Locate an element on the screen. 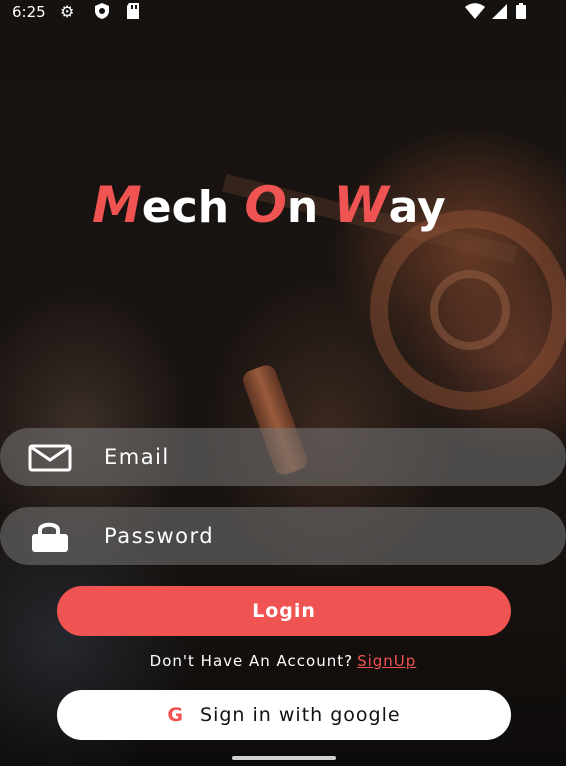  google-signin-label: Sign in with google is located at coordinates (300, 715).